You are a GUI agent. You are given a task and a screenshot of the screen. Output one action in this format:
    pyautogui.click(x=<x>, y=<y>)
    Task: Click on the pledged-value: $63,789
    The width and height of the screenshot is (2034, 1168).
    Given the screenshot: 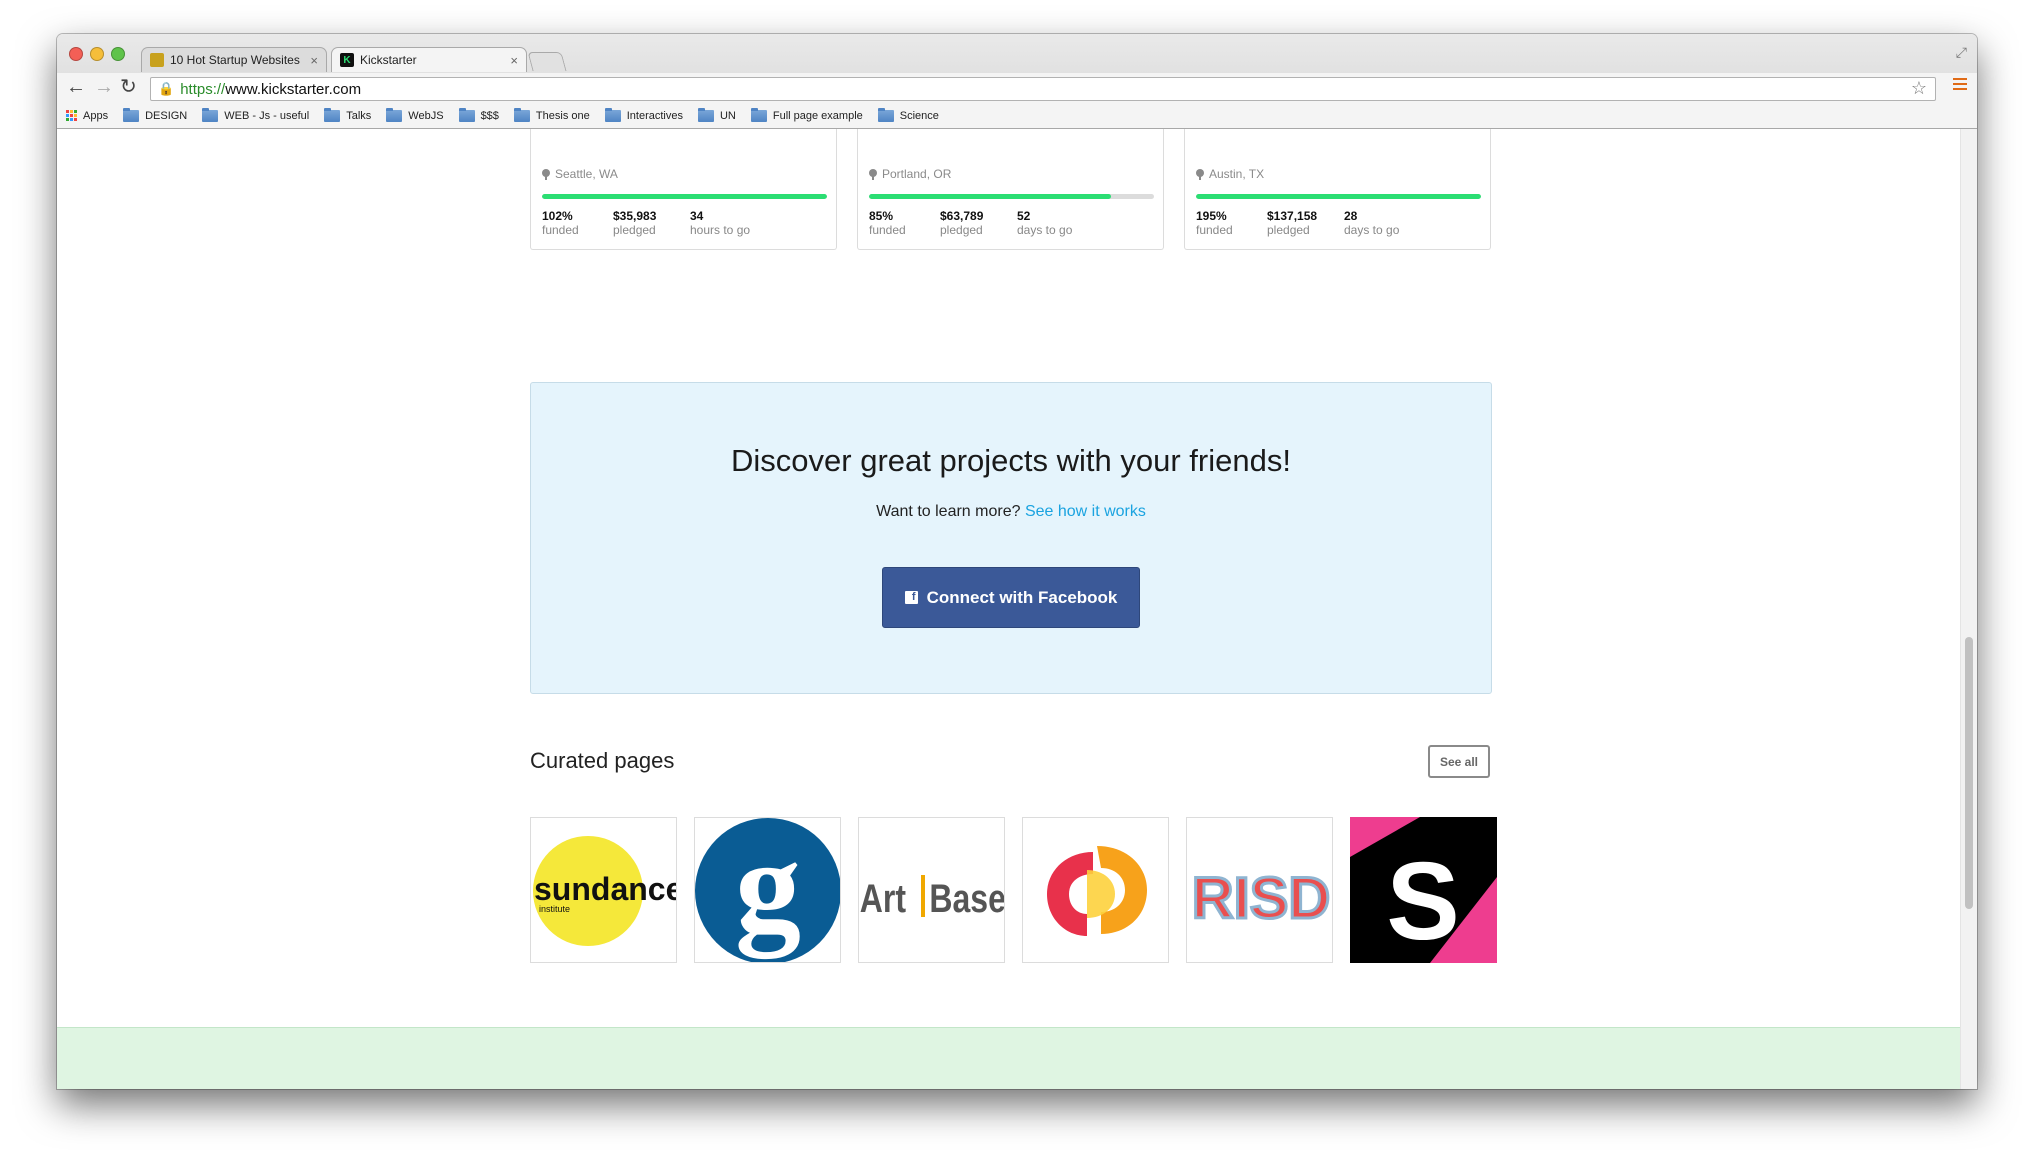 What is the action you would take?
    pyautogui.click(x=962, y=216)
    